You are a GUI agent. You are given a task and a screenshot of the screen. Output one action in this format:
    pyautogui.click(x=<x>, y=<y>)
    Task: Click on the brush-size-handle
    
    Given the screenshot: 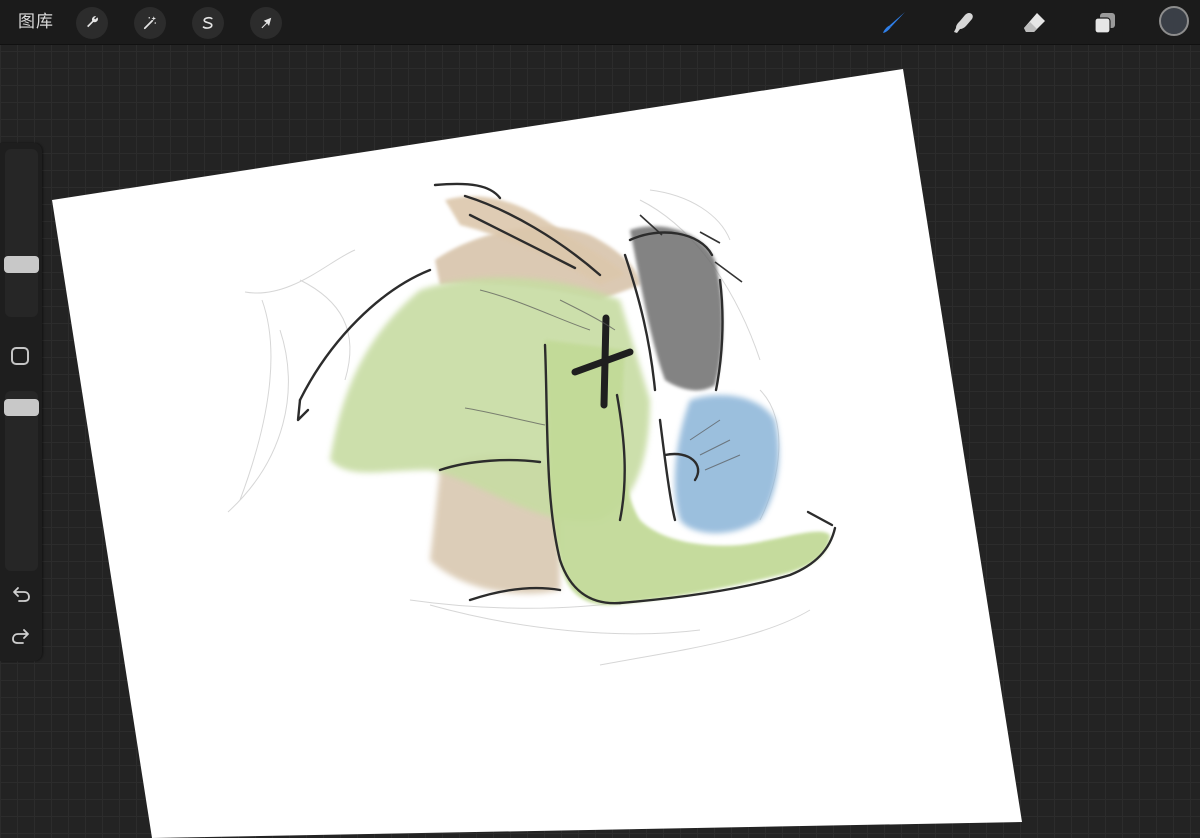 What is the action you would take?
    pyautogui.click(x=21, y=264)
    